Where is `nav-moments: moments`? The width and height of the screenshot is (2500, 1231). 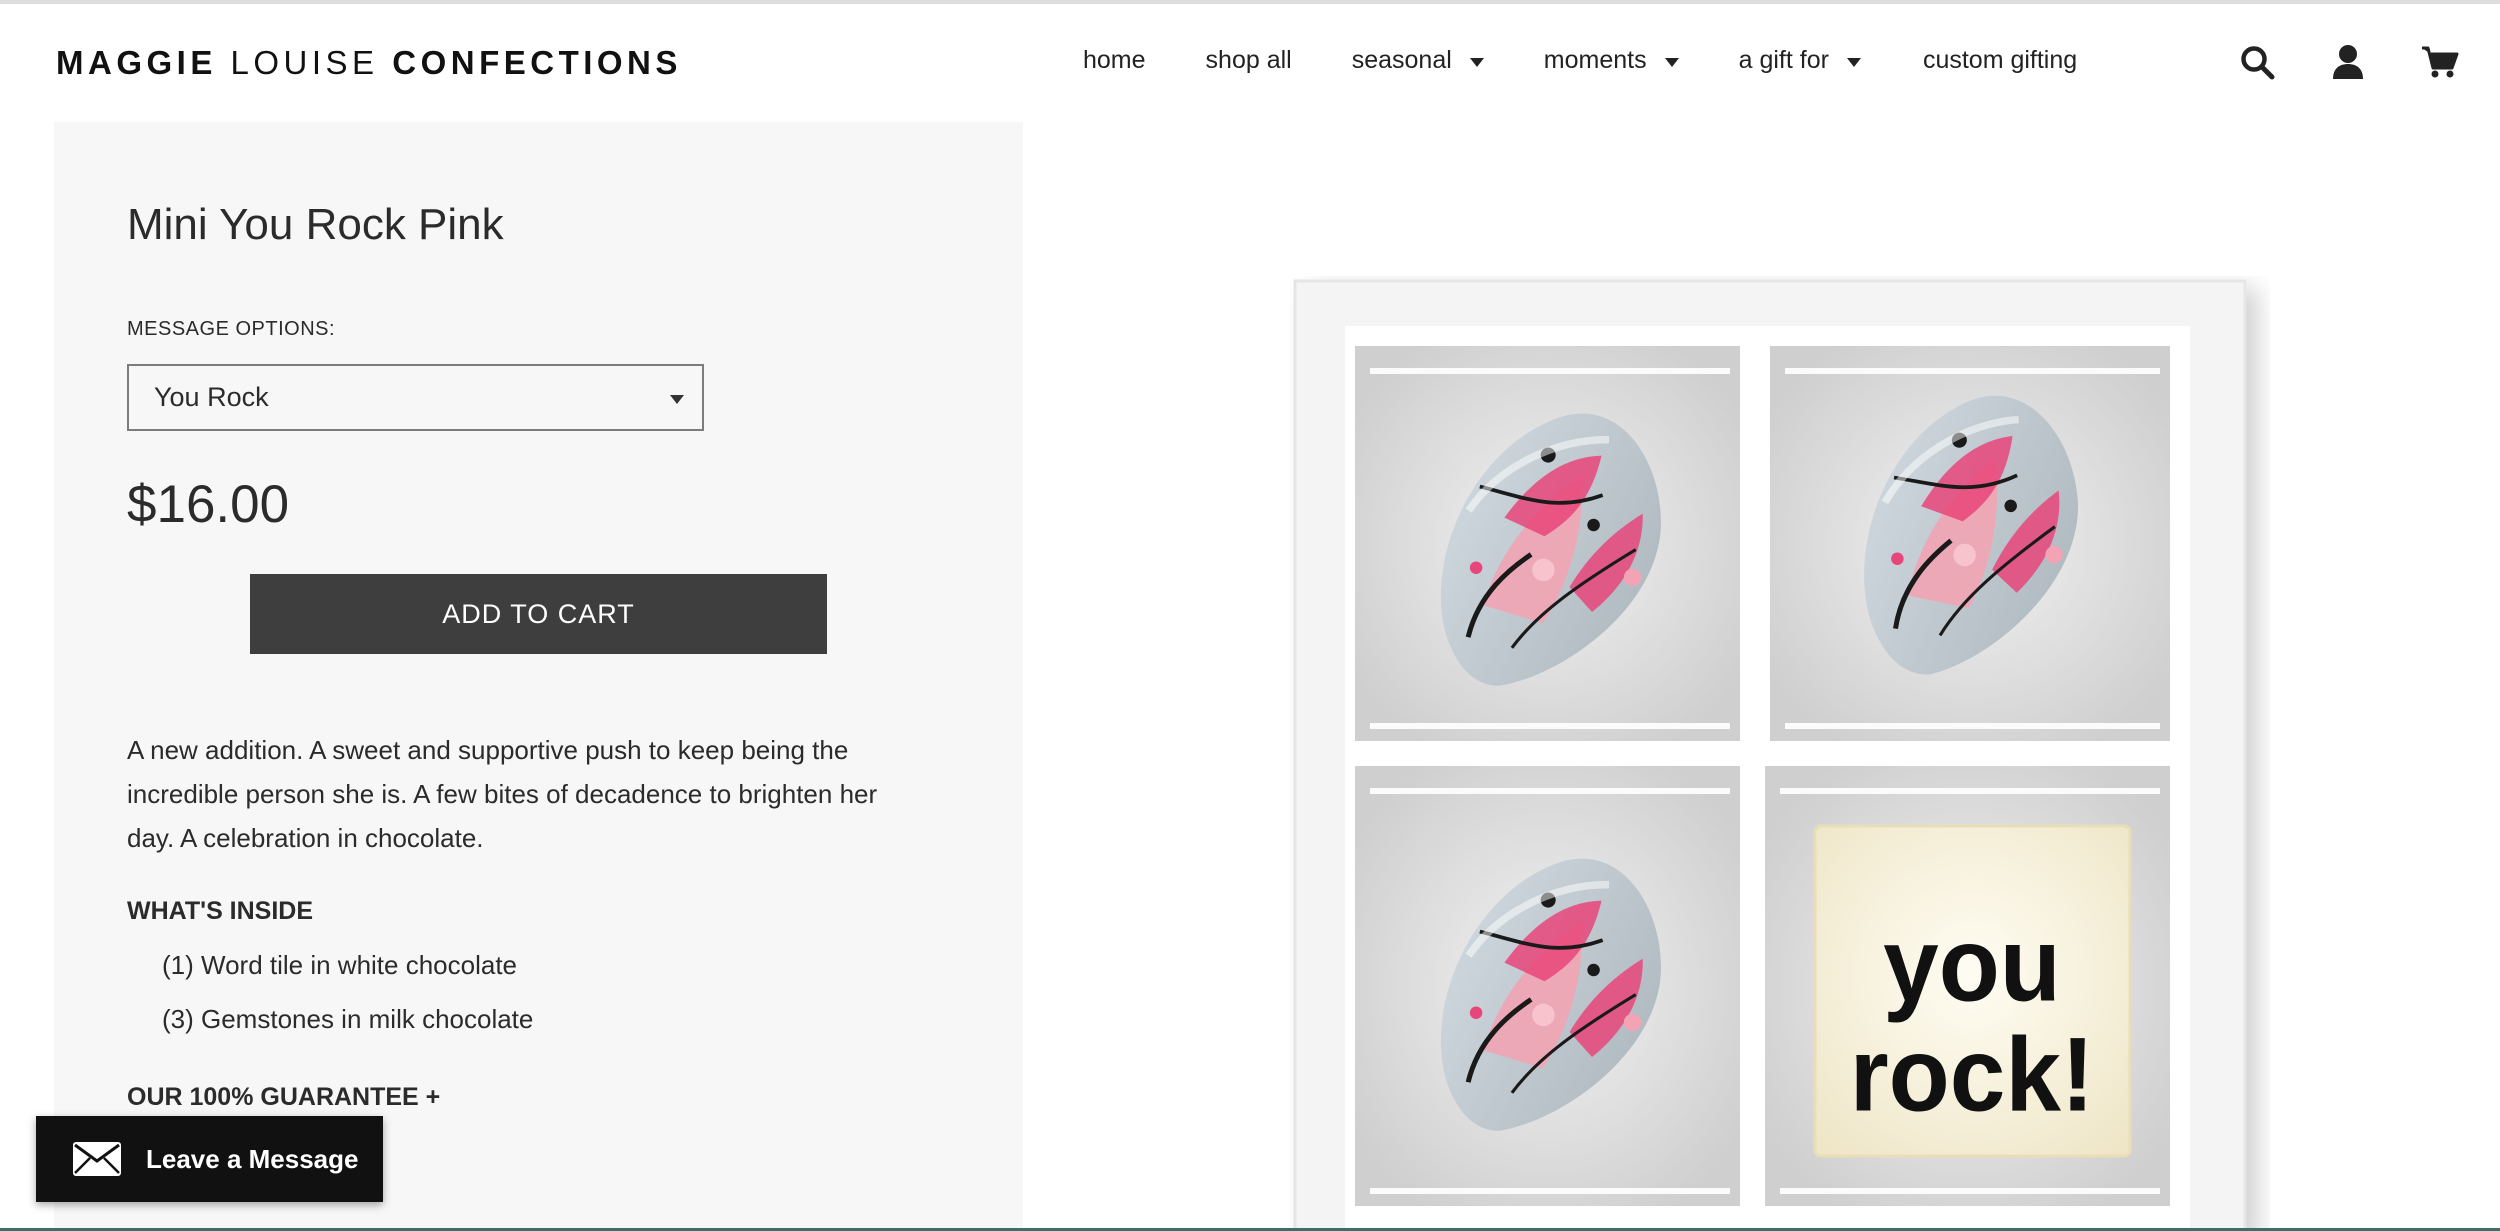 nav-moments: moments is located at coordinates (1611, 60).